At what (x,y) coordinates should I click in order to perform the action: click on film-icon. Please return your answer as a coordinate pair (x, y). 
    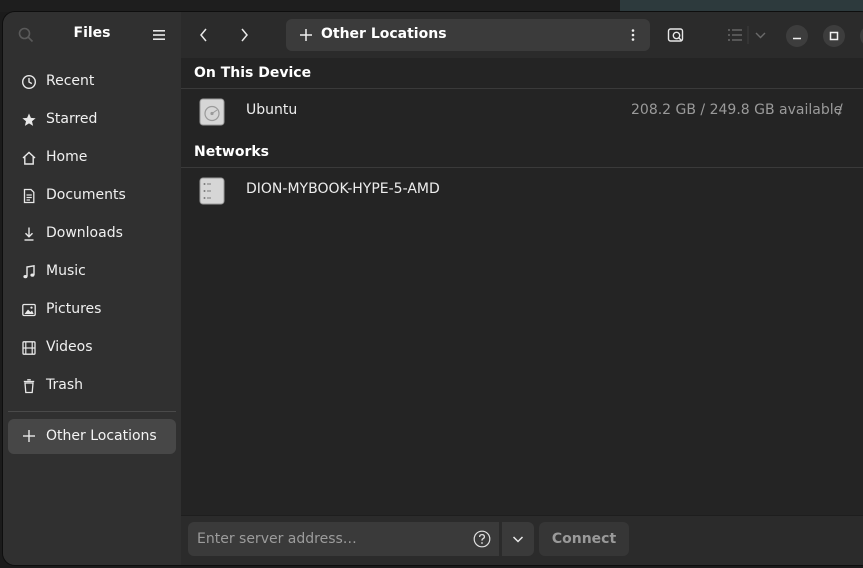
    Looking at the image, I should click on (29, 348).